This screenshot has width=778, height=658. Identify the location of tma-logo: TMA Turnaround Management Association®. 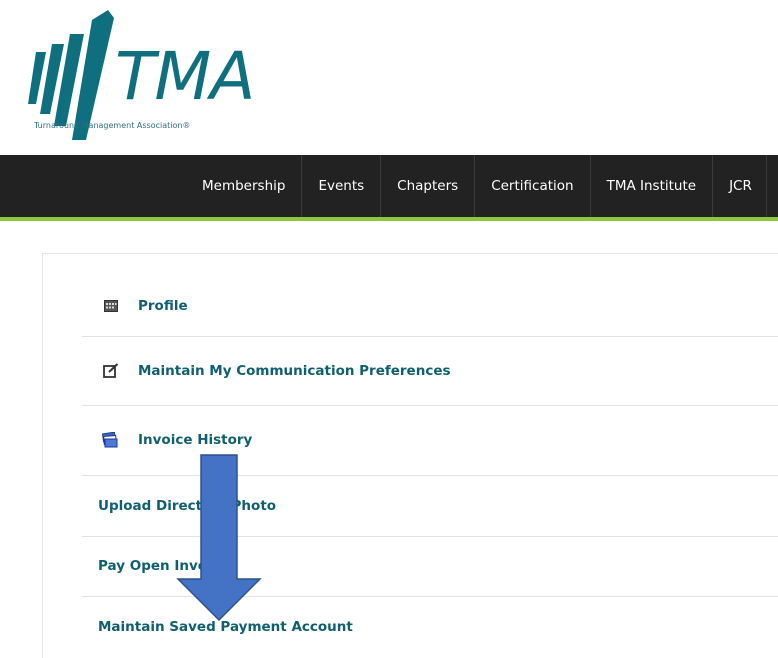
(138, 76).